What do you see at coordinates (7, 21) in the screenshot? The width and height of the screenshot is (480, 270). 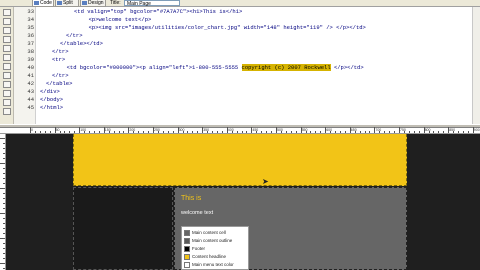 I see `collapse-tag-icon` at bounding box center [7, 21].